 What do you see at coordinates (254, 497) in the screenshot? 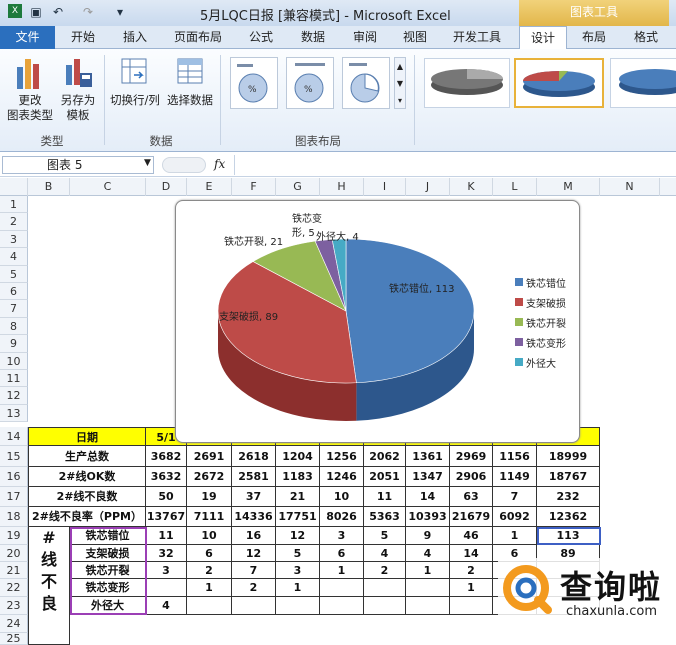
I see `table-cell: 37` at bounding box center [254, 497].